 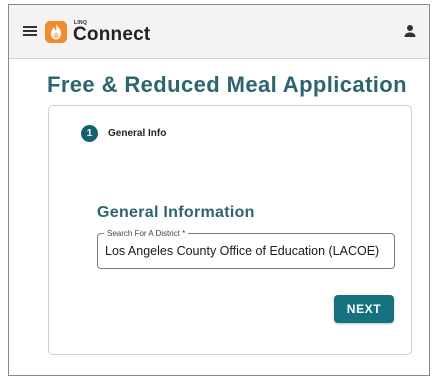 What do you see at coordinates (30, 31) in the screenshot?
I see `hamburger-menu-icon` at bounding box center [30, 31].